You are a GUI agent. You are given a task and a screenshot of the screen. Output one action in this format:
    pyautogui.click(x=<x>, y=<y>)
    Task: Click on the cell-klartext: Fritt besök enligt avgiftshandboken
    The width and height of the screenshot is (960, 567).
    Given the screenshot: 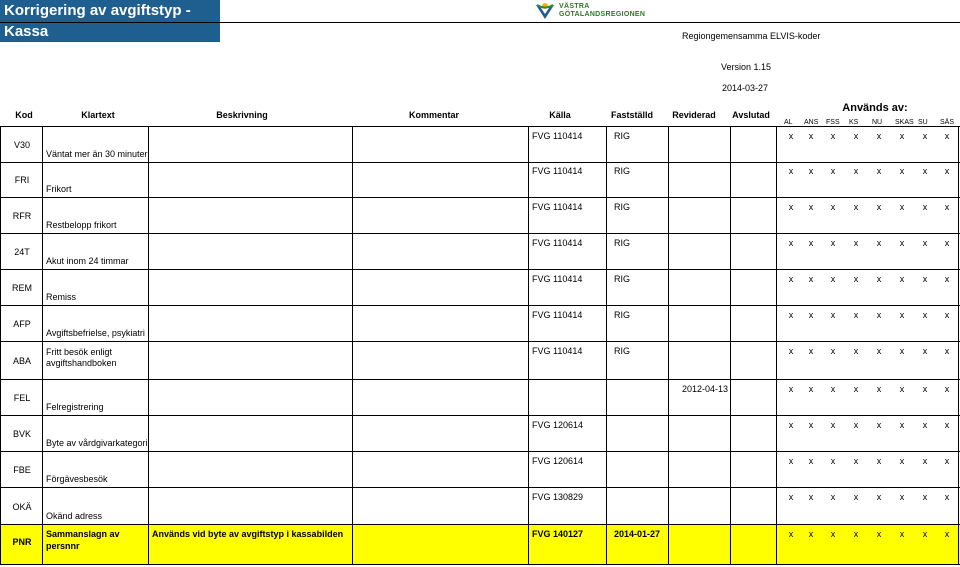 What is the action you would take?
    pyautogui.click(x=81, y=357)
    